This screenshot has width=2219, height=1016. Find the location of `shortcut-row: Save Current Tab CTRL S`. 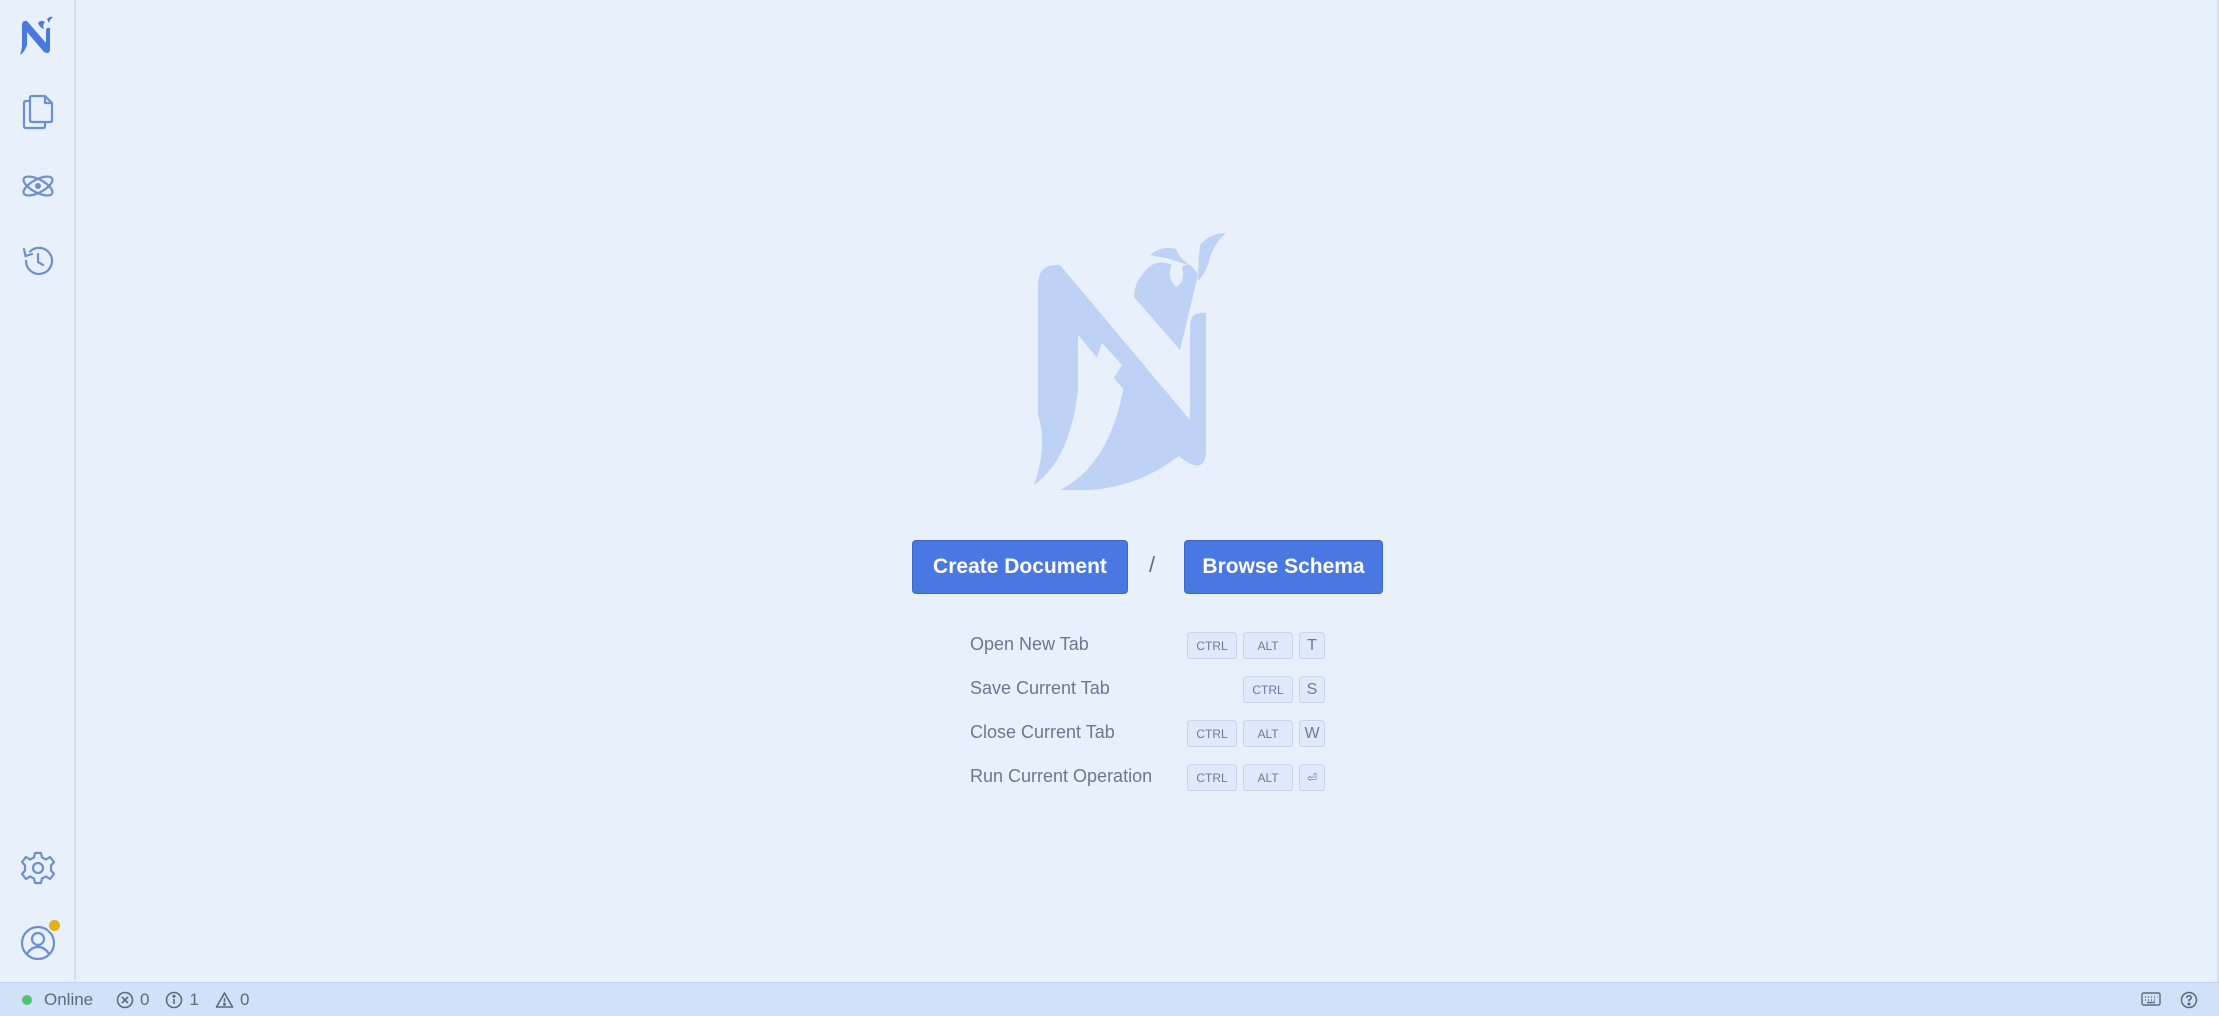

shortcut-row: Save Current Tab CTRL S is located at coordinates (1109, 690).